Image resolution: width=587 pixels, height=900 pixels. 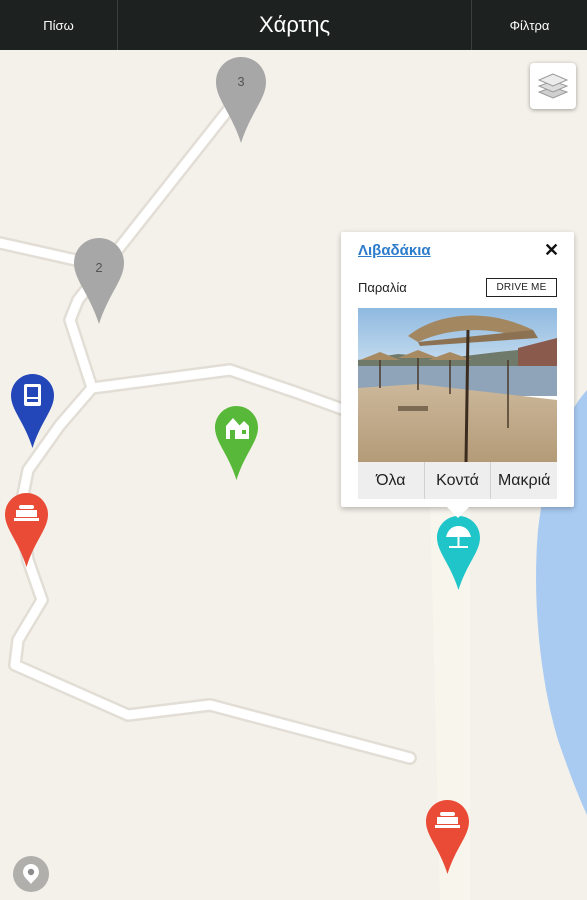 What do you see at coordinates (59, 25) in the screenshot?
I see `back-button: Πίσω` at bounding box center [59, 25].